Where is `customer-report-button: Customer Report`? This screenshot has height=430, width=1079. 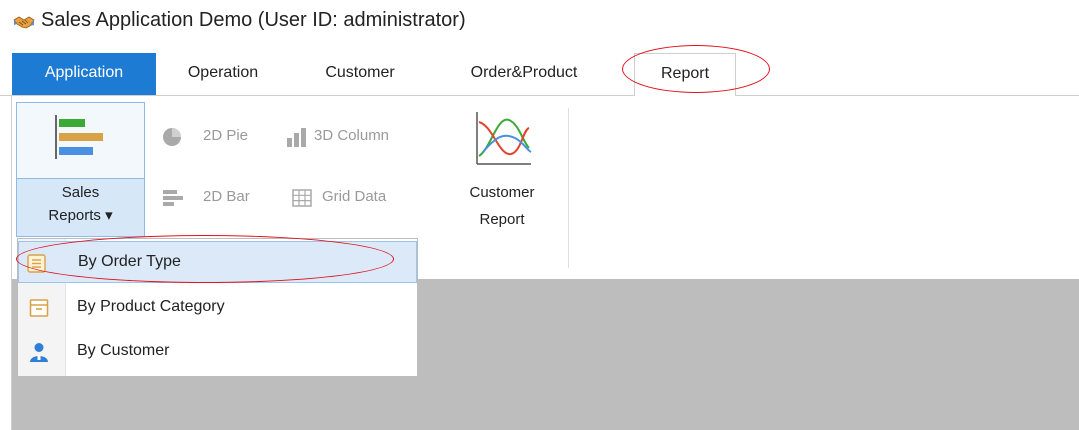 customer-report-button: Customer Report is located at coordinates (502, 174).